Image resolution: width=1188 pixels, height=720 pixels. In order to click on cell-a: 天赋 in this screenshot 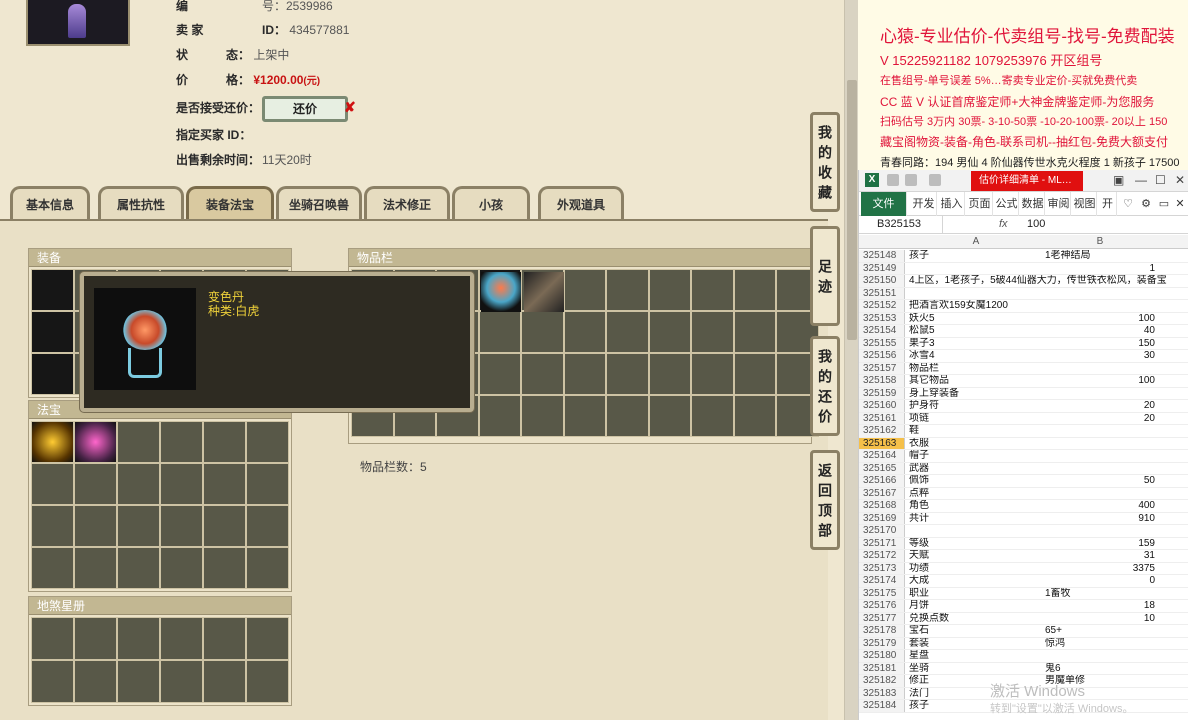, I will do `click(976, 556)`.